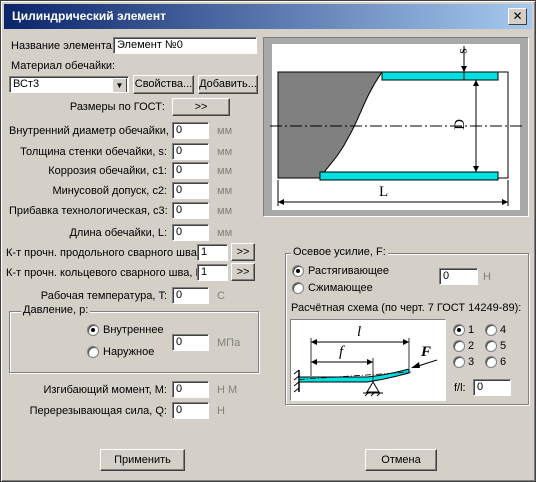 This screenshot has height=482, width=536. Describe the element at coordinates (384, 192) in the screenshot. I see `shell-l-label: L` at that location.